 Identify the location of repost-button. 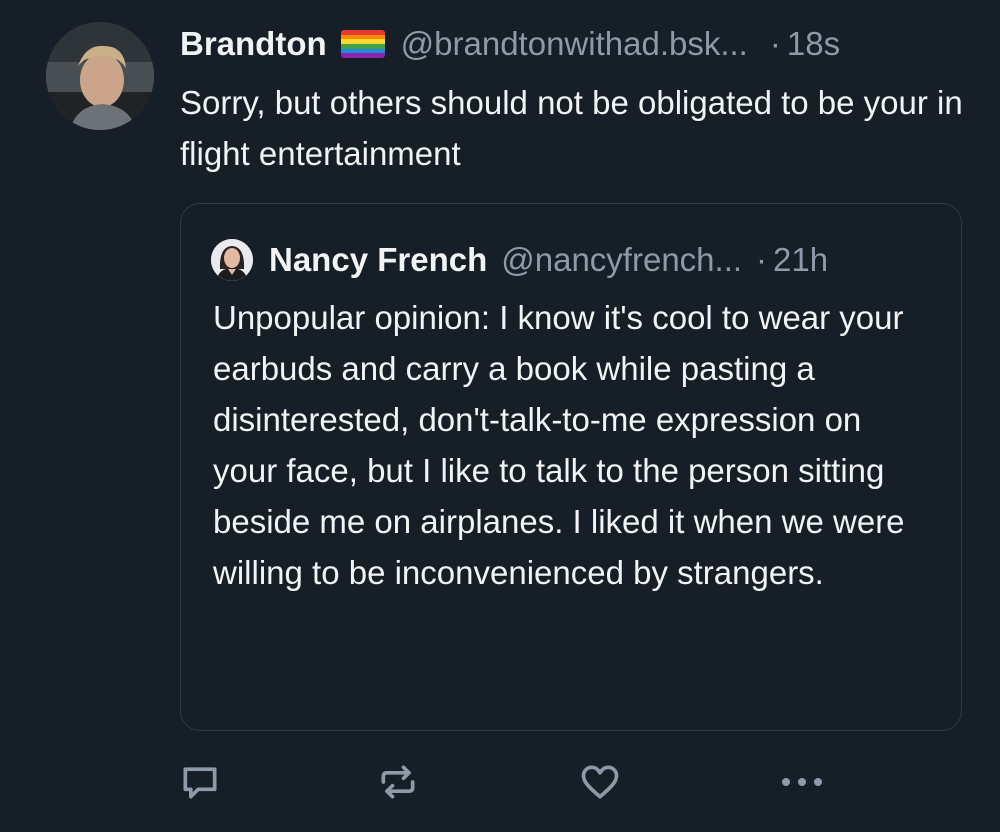
(398, 782).